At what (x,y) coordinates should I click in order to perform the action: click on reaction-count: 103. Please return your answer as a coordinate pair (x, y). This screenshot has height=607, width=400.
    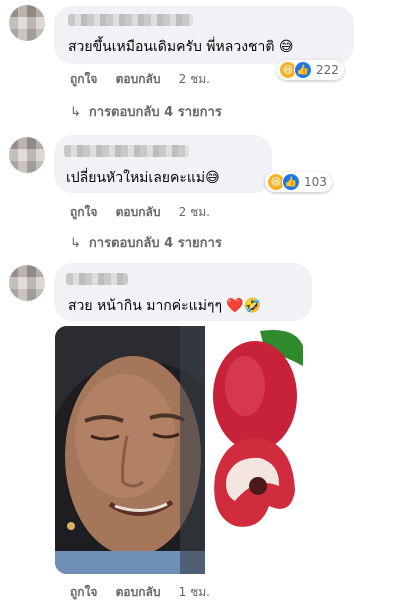
    Looking at the image, I should click on (315, 182).